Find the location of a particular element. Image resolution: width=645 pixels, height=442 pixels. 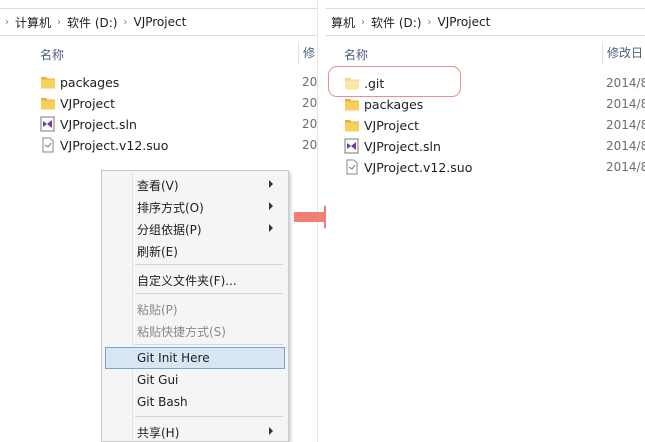

file-row: VJProject.sln 20 is located at coordinates (158, 124).